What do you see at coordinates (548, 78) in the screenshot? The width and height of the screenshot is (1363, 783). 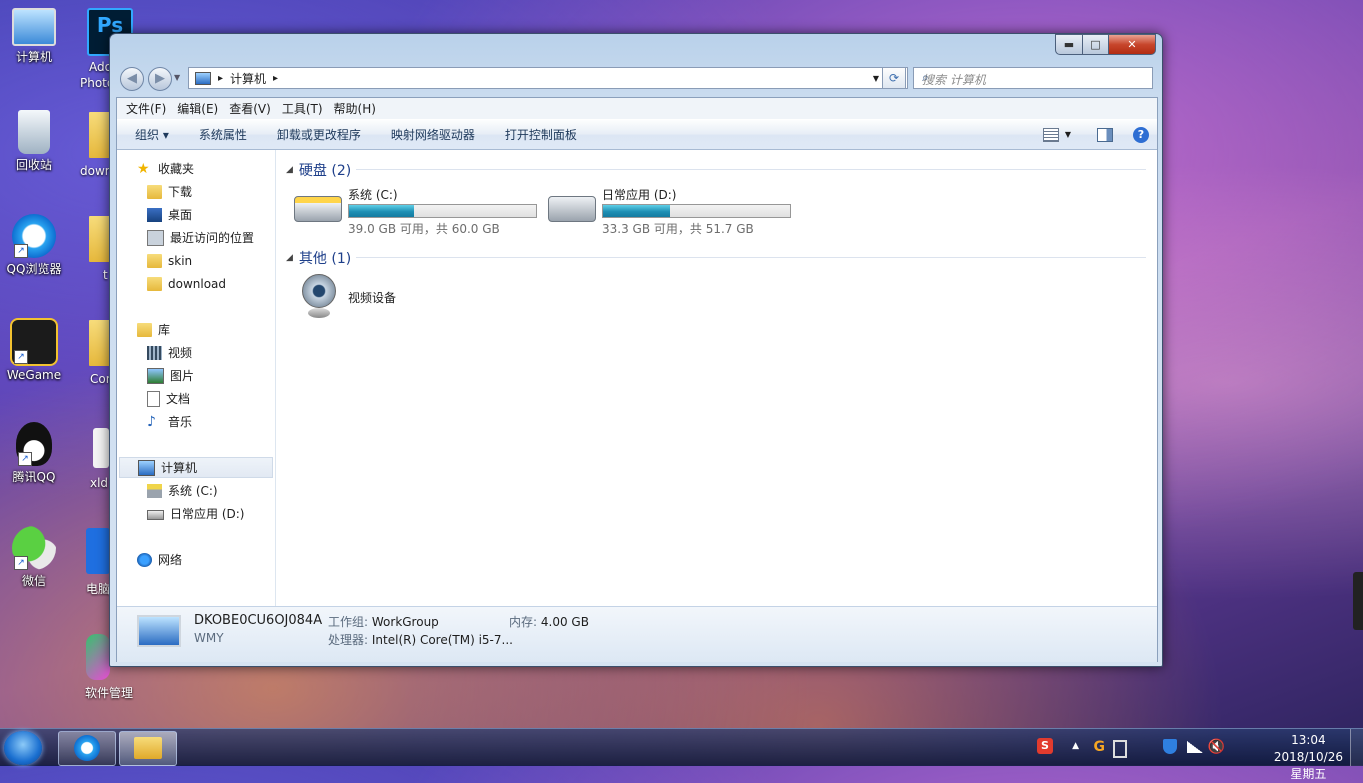 I see `address-bar: ▸ 计算机 ▸ ▼` at bounding box center [548, 78].